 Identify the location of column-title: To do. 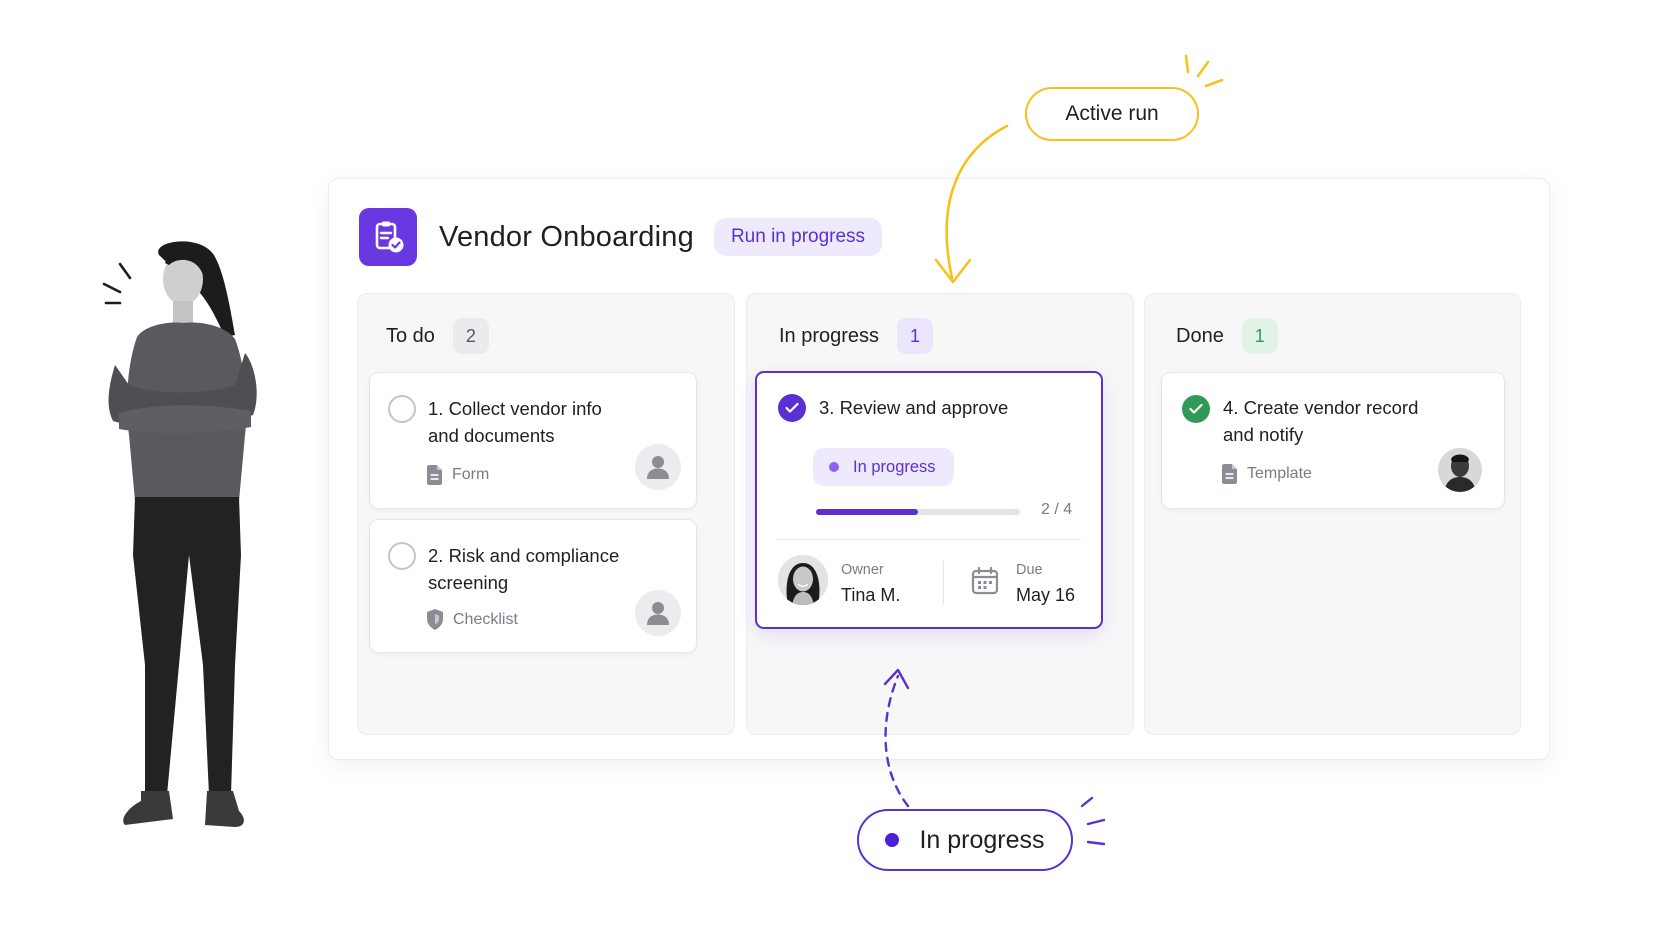
(410, 335).